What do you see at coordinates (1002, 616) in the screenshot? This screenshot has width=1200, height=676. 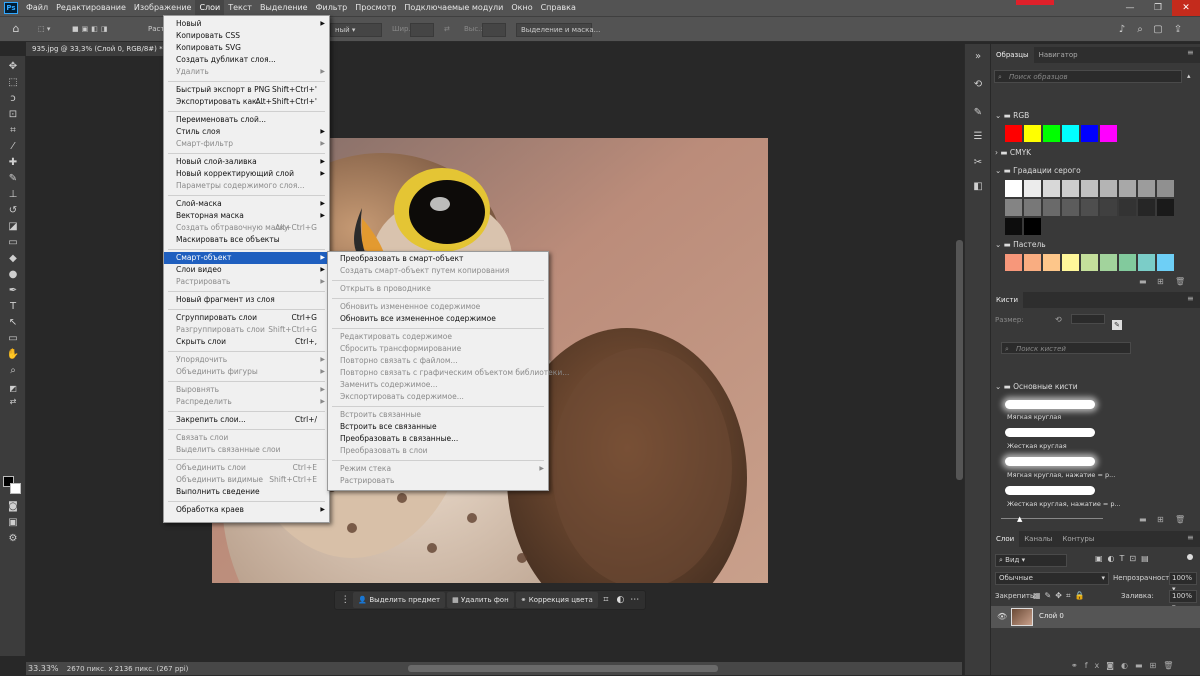 I see `visibility-eye-icon: 👁` at bounding box center [1002, 616].